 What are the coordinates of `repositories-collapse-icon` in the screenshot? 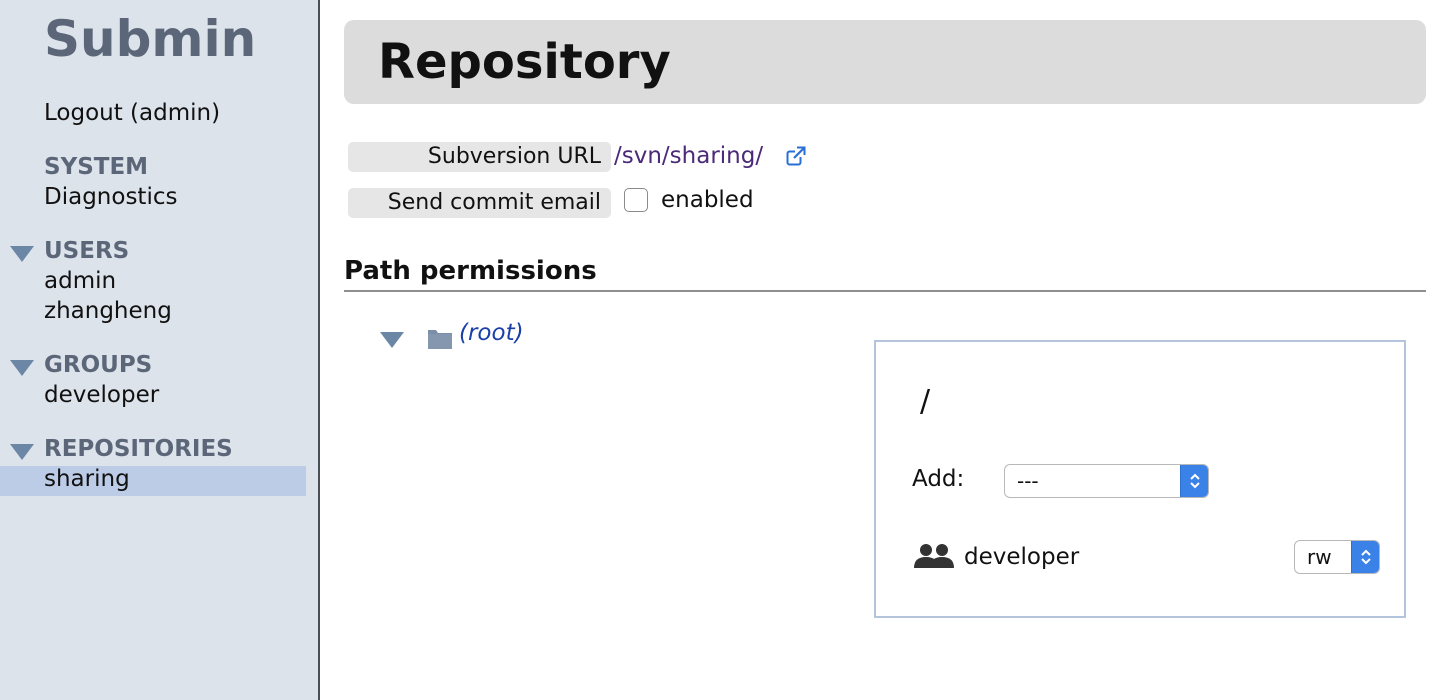 It's located at (22, 452).